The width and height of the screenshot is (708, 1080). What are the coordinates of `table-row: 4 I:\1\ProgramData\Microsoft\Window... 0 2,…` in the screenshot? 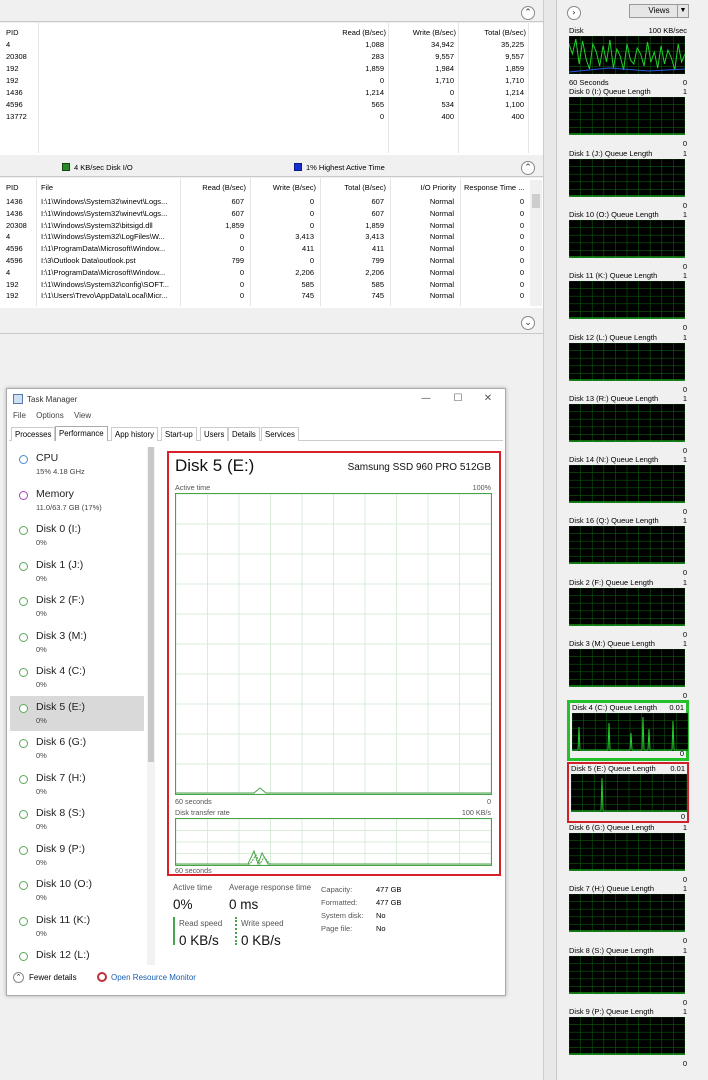 It's located at (265, 273).